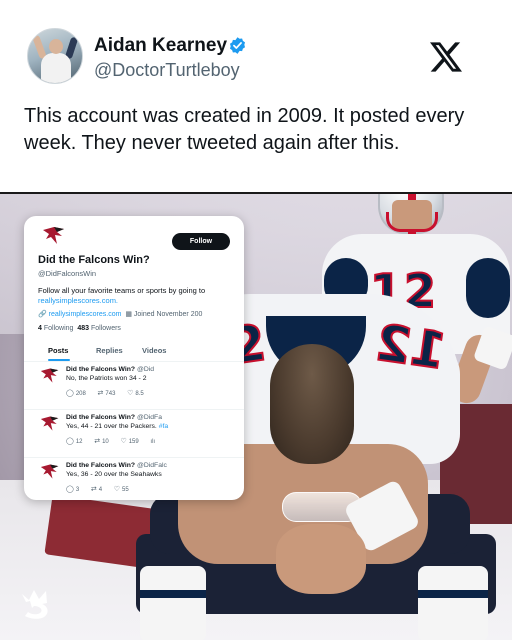  Describe the element at coordinates (67, 273) in the screenshot. I see `profile-handle: @DidFalconsWin` at that location.